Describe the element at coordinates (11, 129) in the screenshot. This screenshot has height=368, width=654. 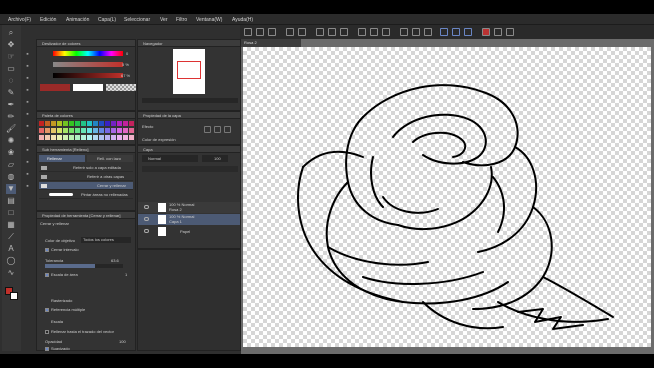
I see `brush-icon: 🖌` at that location.